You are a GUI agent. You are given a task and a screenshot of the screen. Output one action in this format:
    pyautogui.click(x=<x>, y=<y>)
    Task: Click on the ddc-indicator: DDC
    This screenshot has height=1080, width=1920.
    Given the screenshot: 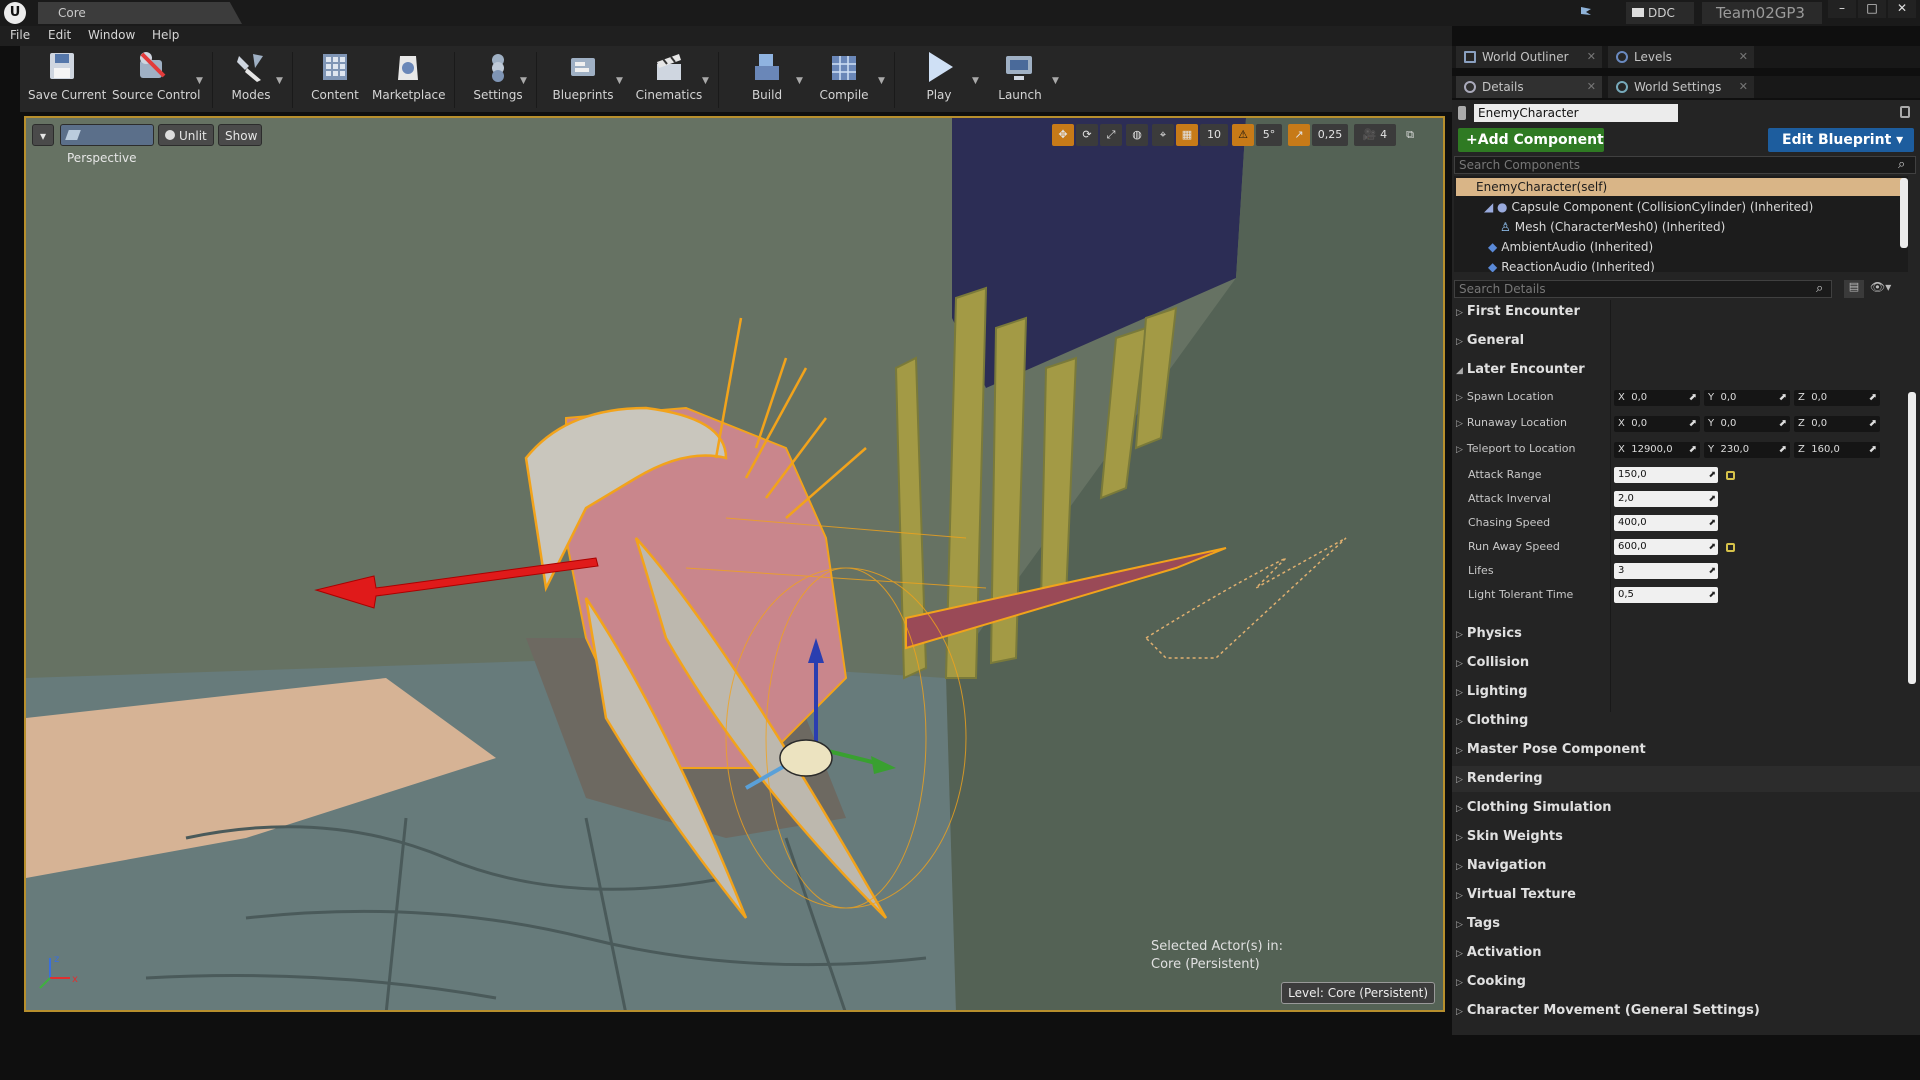 What is the action you would take?
    pyautogui.click(x=1660, y=13)
    